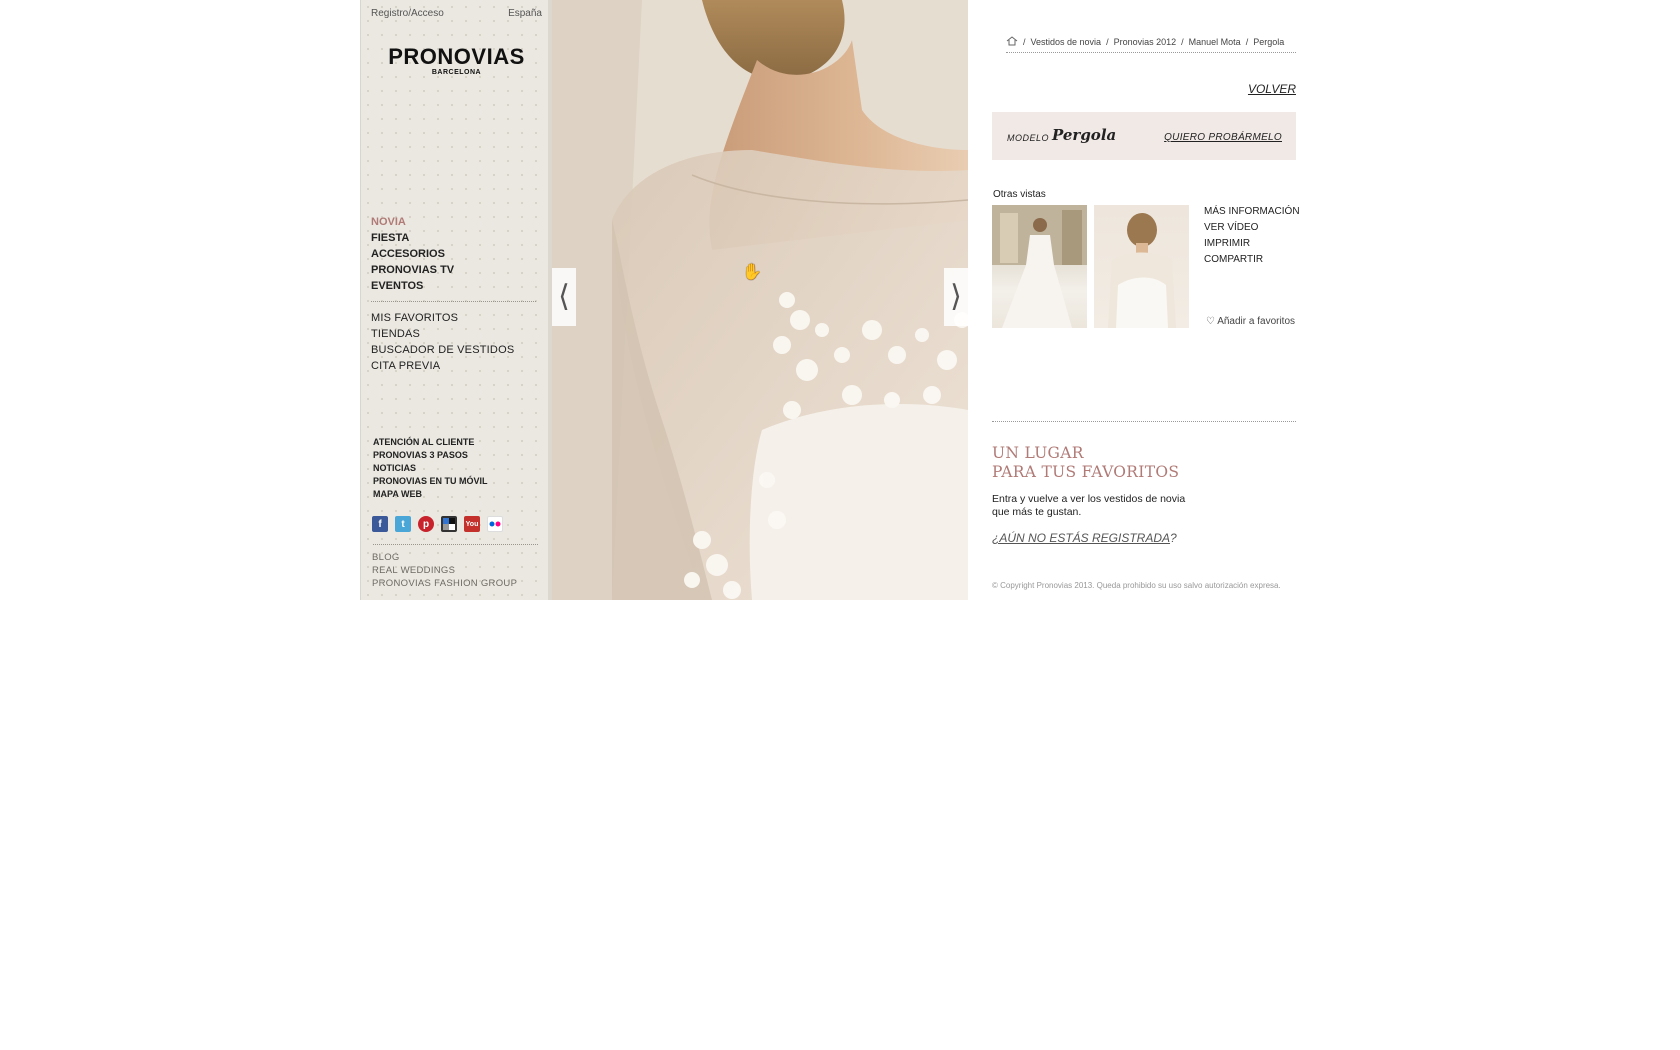 This screenshot has height=1050, width=1680. I want to click on login-link: Registro/Acceso, so click(407, 13).